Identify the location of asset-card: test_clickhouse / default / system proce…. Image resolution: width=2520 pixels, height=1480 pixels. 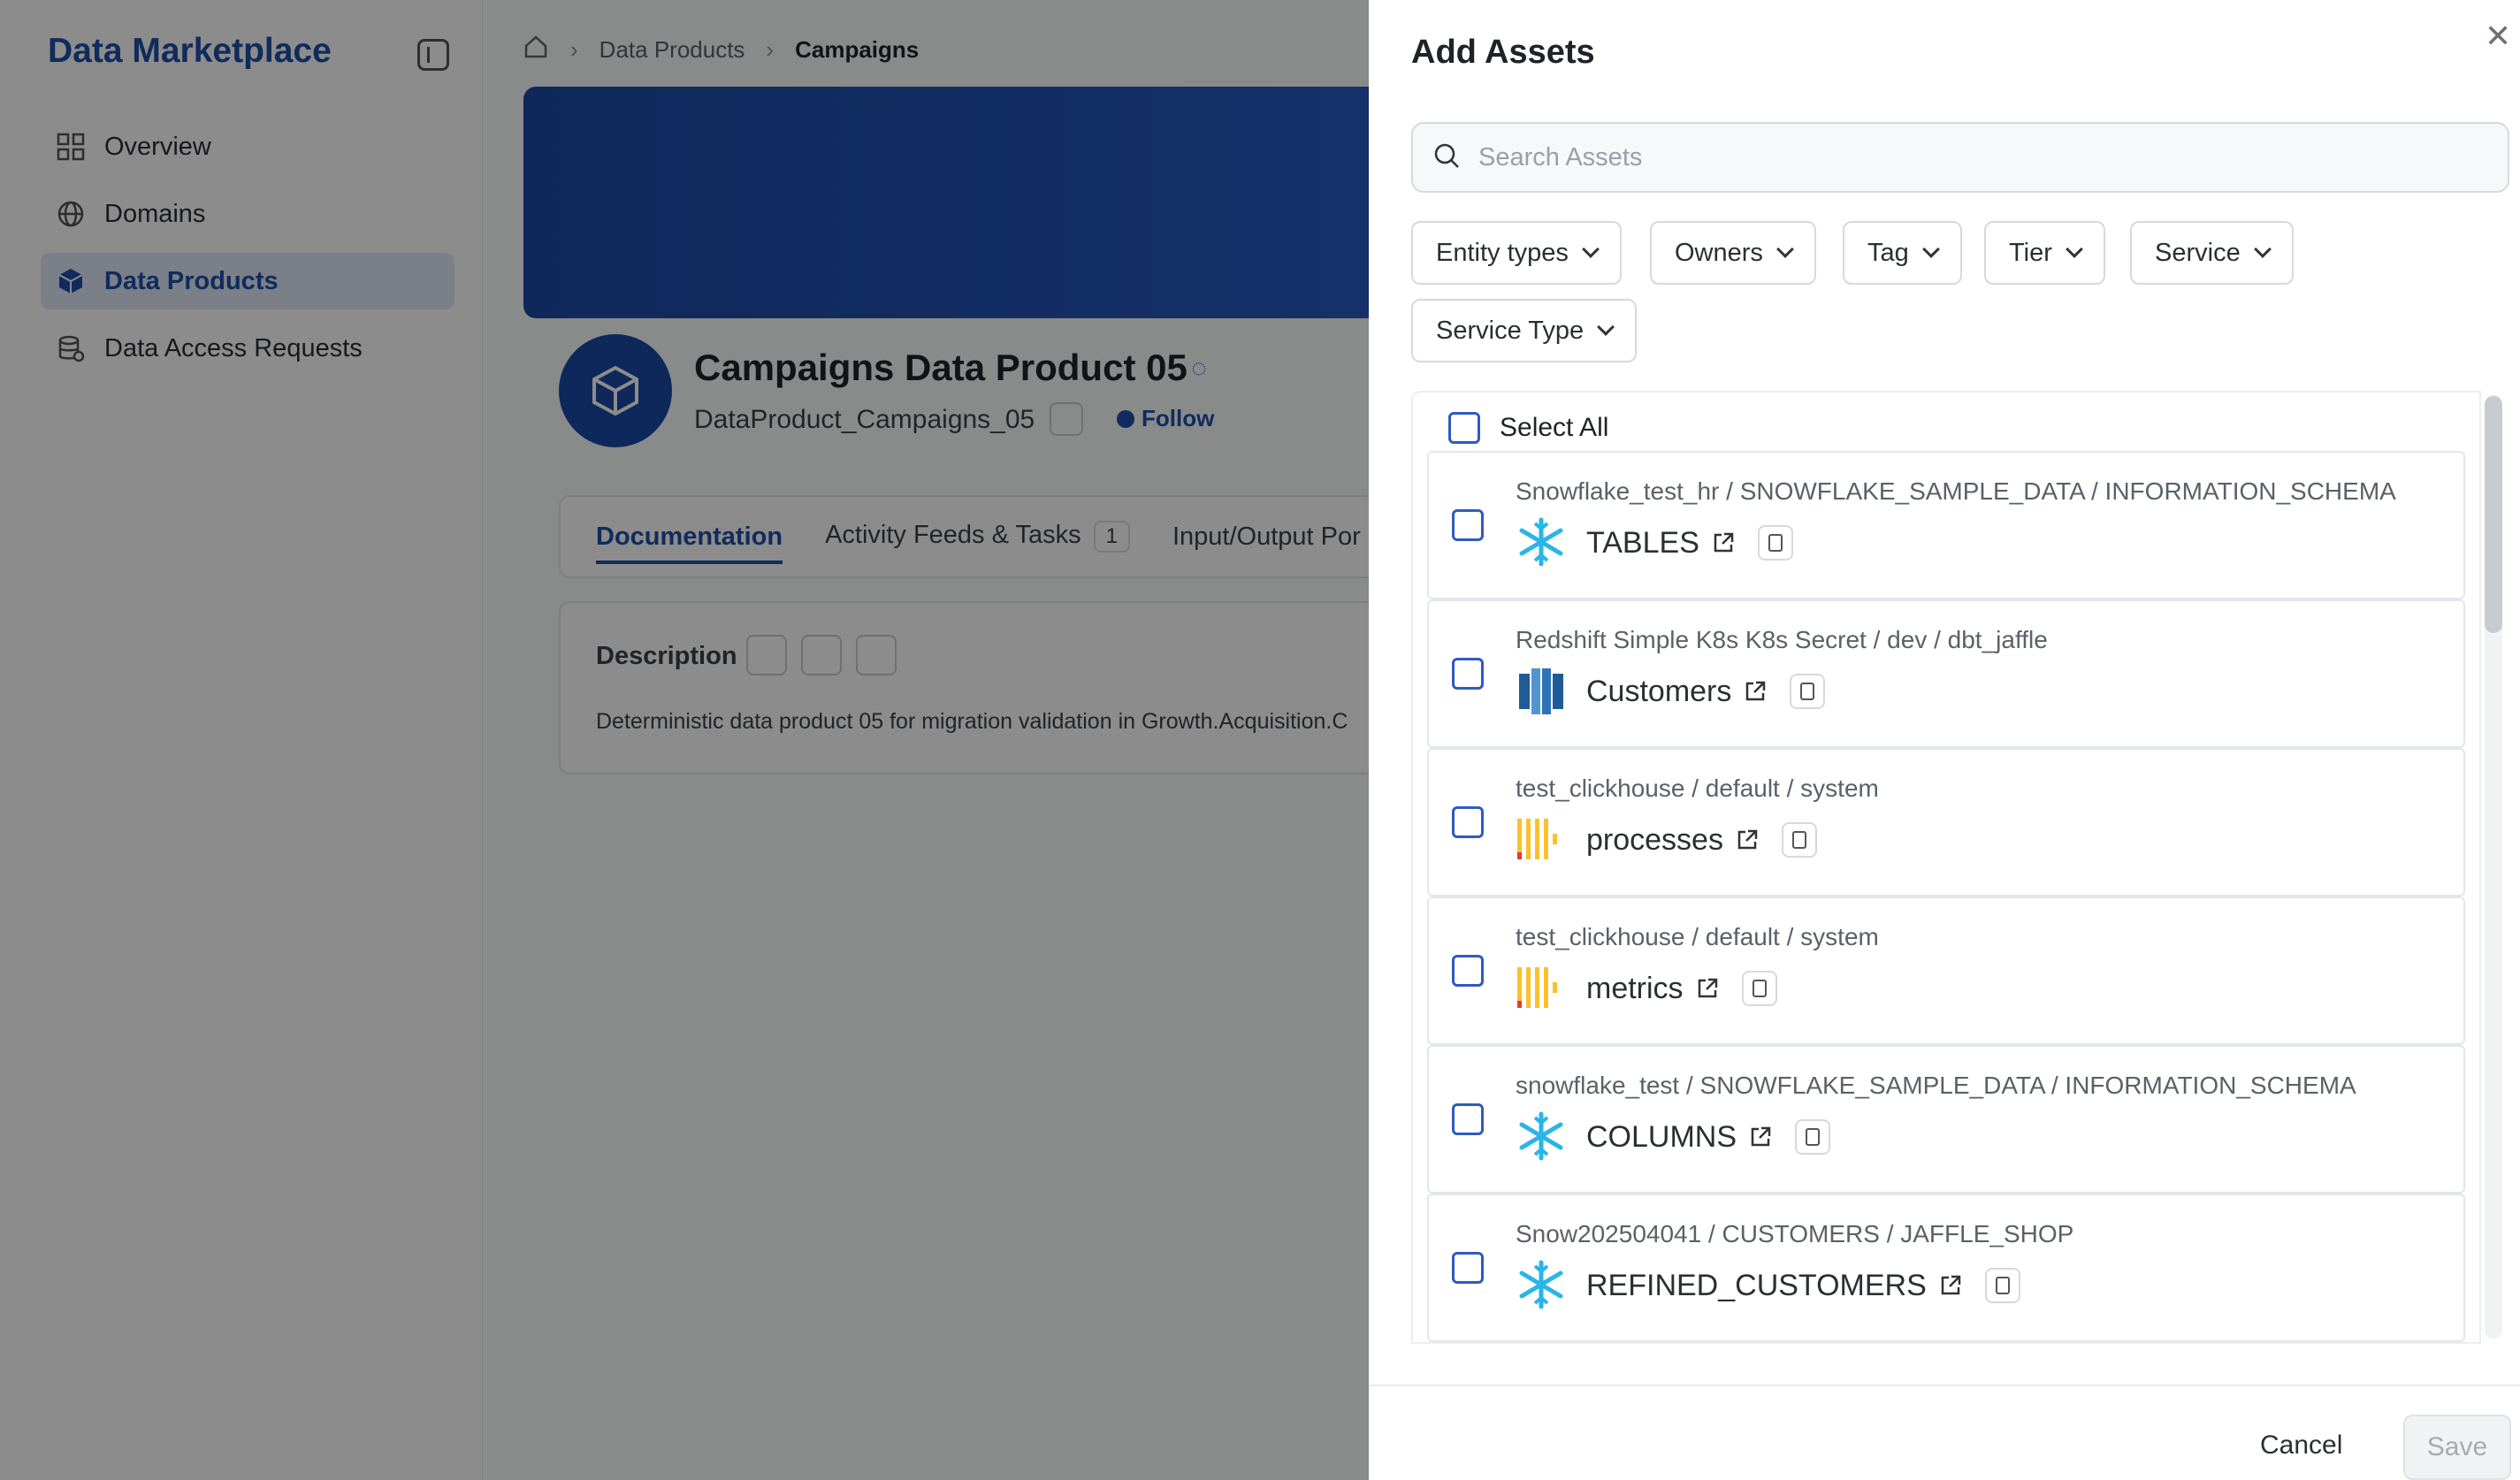
(1946, 822).